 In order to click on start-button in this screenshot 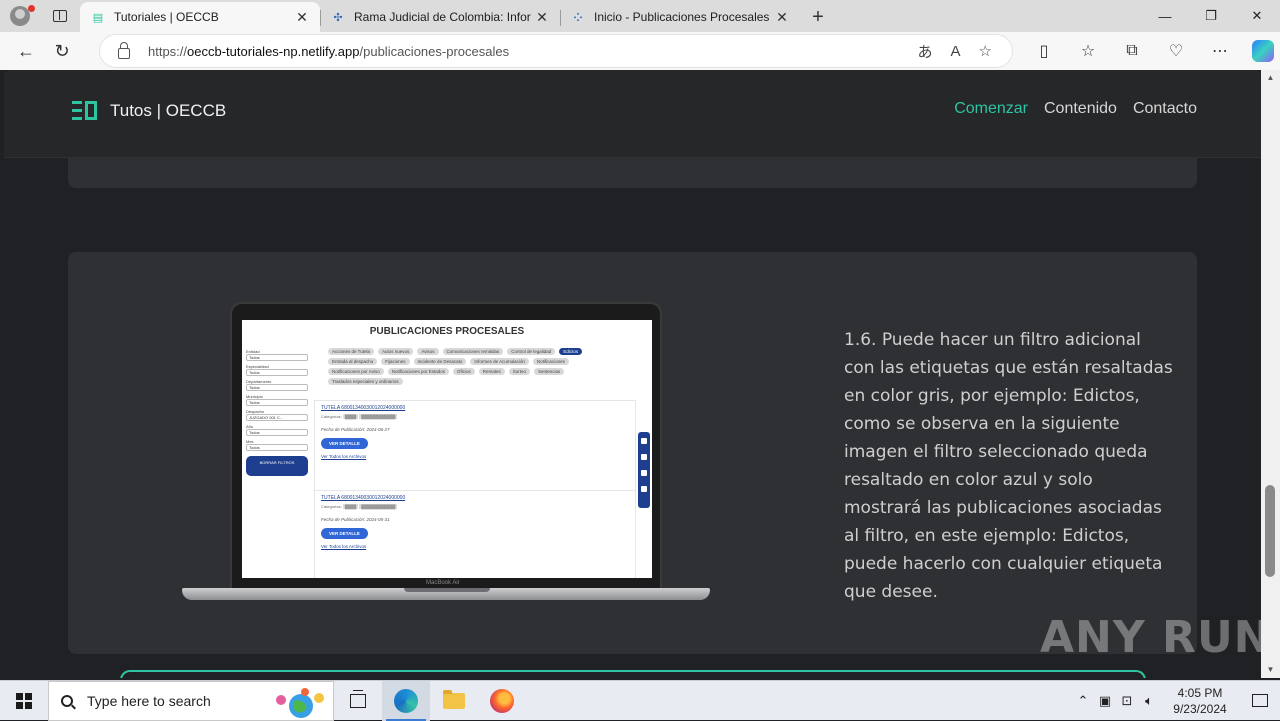, I will do `click(24, 701)`.